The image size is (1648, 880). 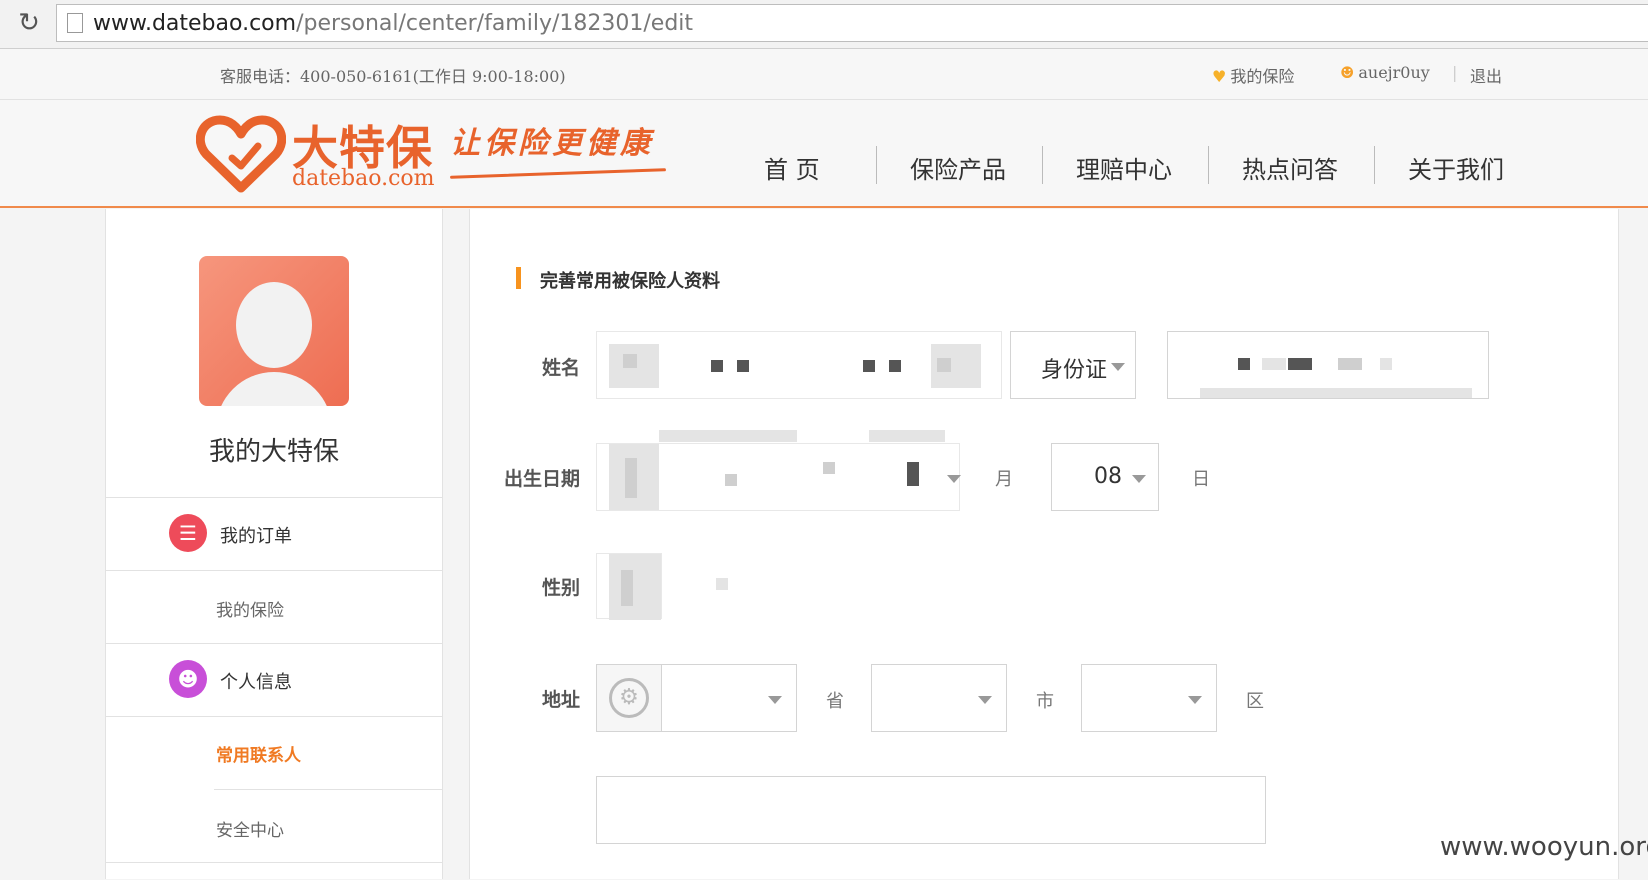 I want to click on address-label: 地址, so click(x=560, y=700).